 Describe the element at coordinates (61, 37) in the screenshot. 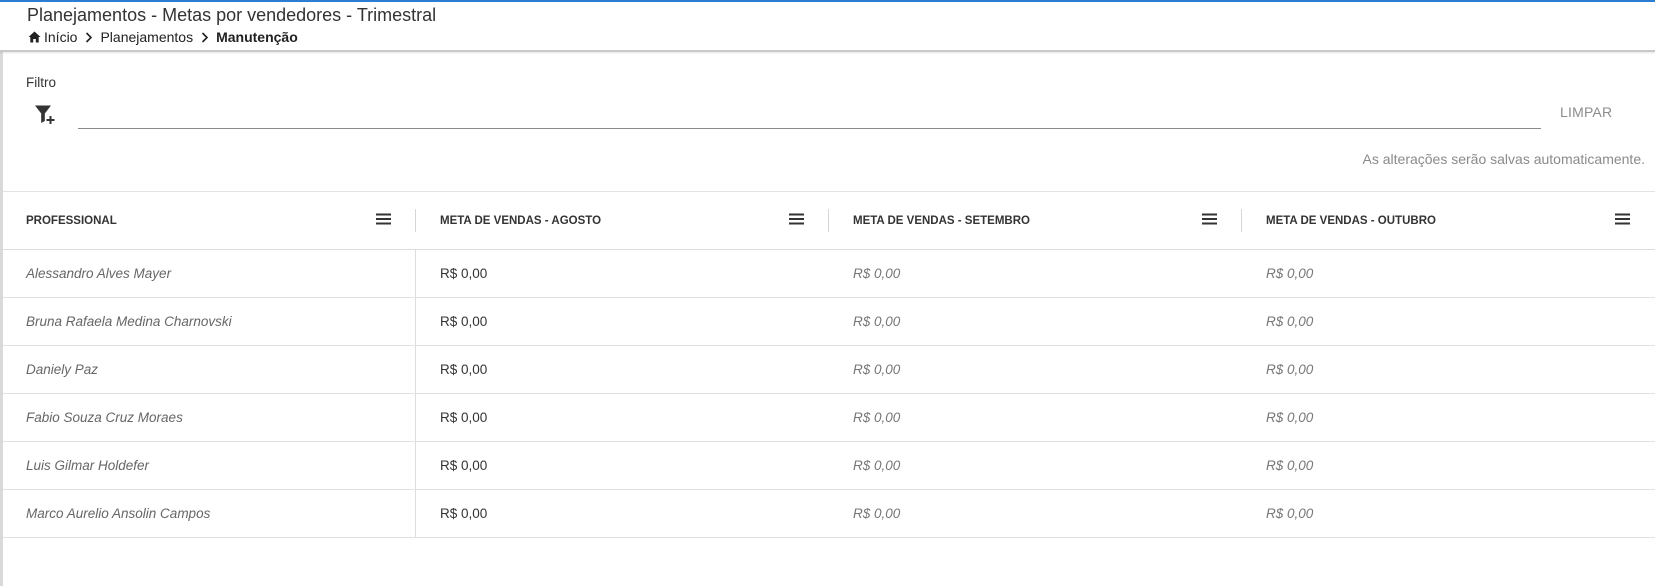

I see `breadcrumb-home-label: Início` at that location.